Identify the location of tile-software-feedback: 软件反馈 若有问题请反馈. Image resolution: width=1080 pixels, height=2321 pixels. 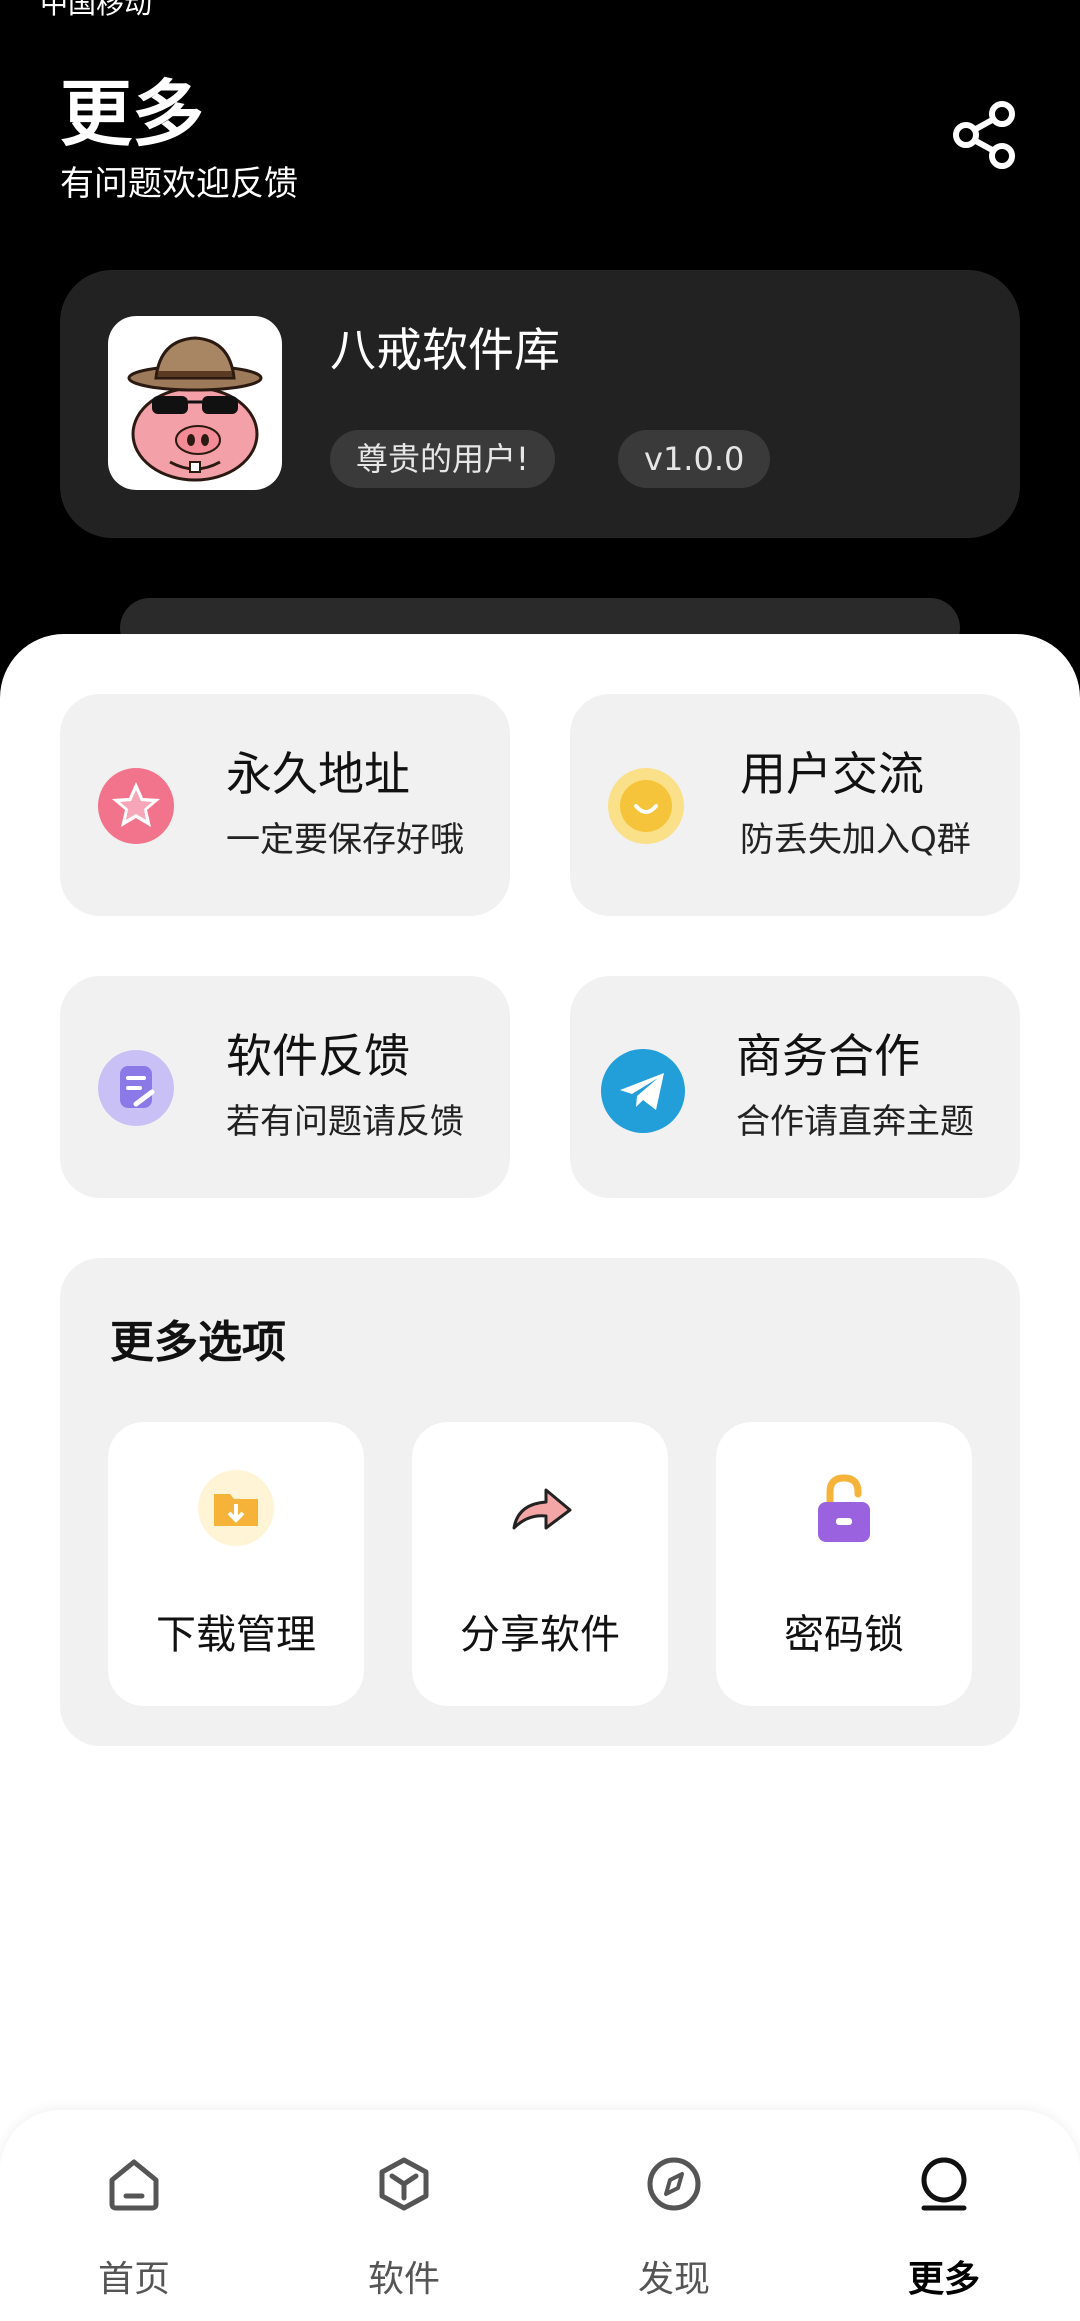
(285, 1087).